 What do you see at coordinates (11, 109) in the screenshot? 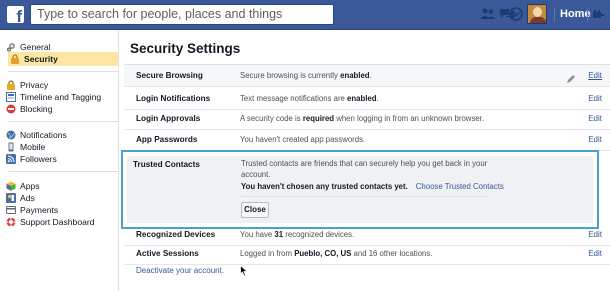
I see `blocking-icon` at bounding box center [11, 109].